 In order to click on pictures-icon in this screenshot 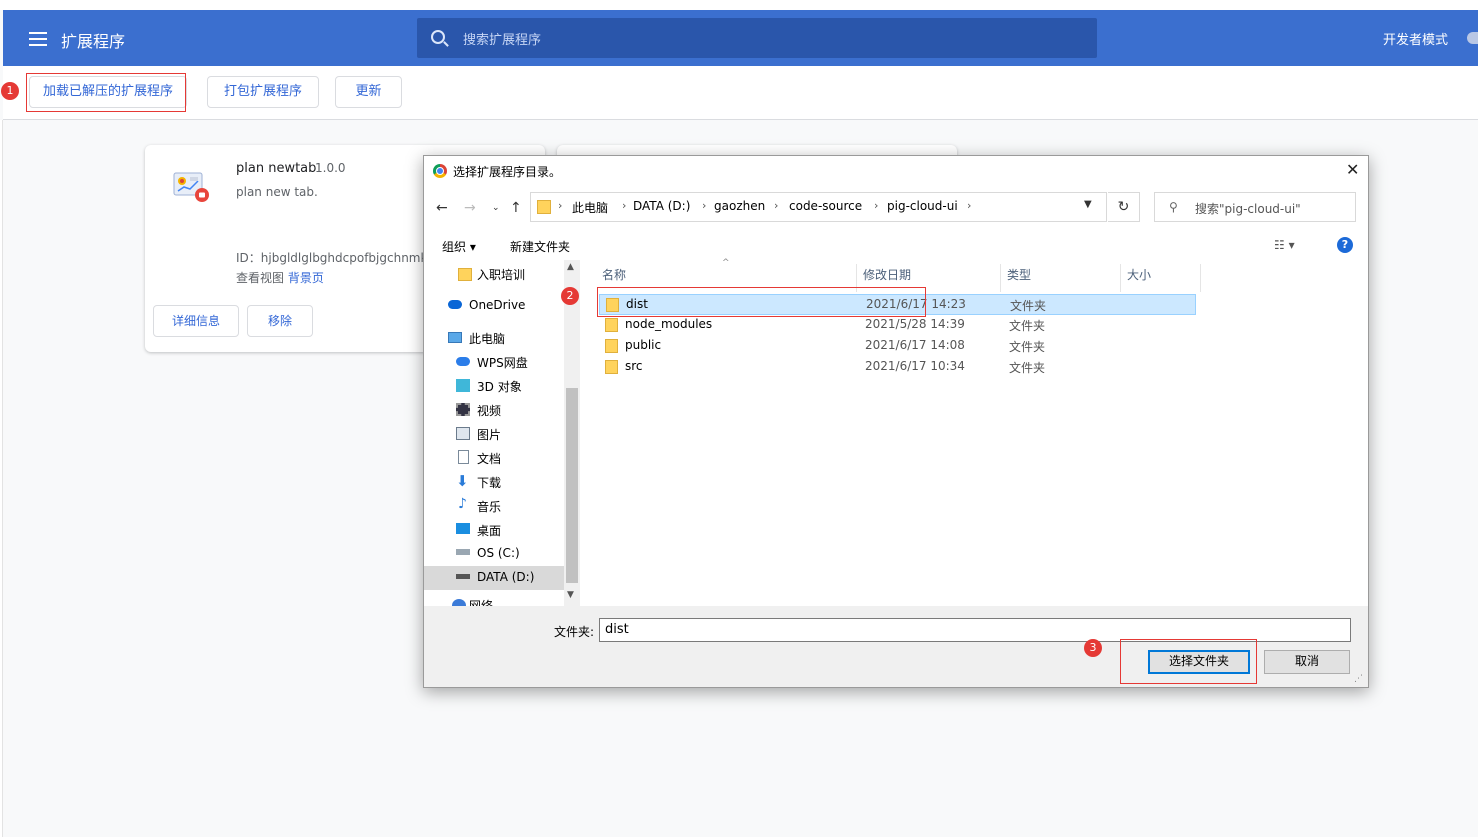, I will do `click(463, 433)`.